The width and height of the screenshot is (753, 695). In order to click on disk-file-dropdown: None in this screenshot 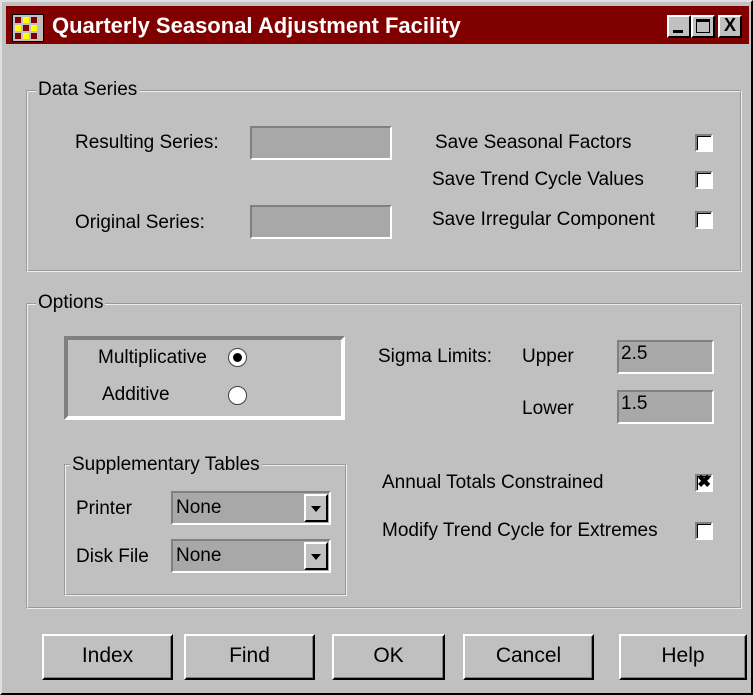, I will do `click(251, 556)`.